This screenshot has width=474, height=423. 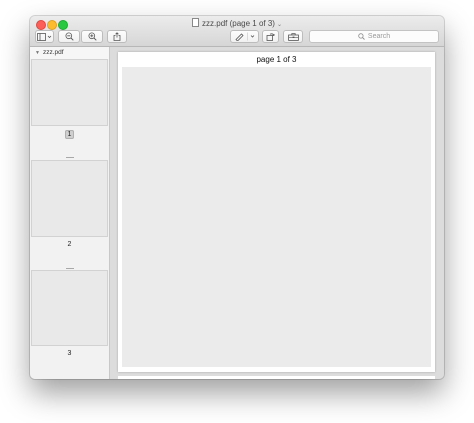 I want to click on share-icon, so click(x=117, y=36).